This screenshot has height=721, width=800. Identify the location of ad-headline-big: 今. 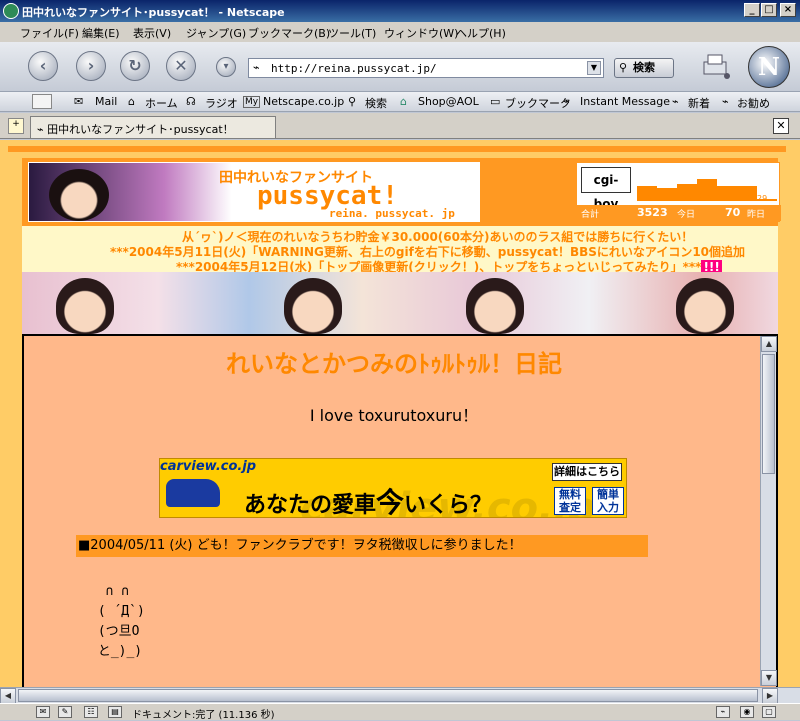
(390, 502).